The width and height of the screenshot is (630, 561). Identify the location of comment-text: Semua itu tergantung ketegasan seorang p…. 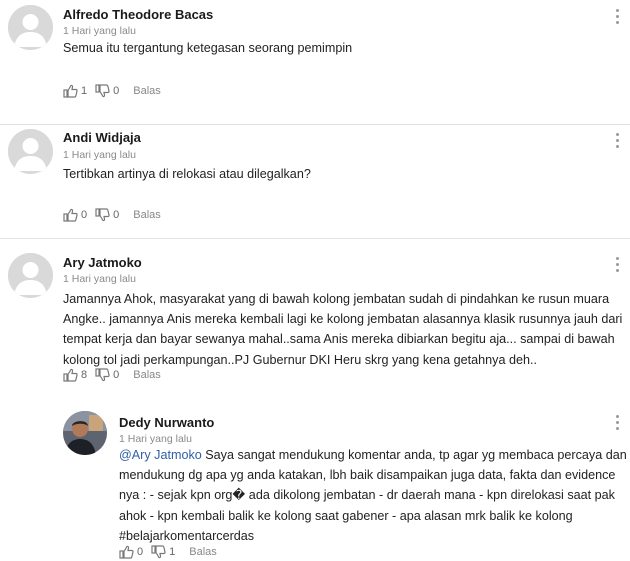
(208, 48).